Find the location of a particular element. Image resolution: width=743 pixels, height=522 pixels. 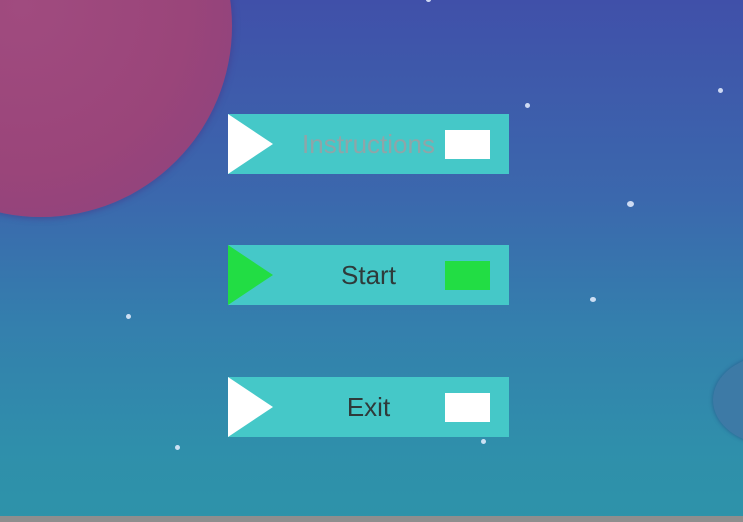

instructions-button: Instructions is located at coordinates (368, 144).